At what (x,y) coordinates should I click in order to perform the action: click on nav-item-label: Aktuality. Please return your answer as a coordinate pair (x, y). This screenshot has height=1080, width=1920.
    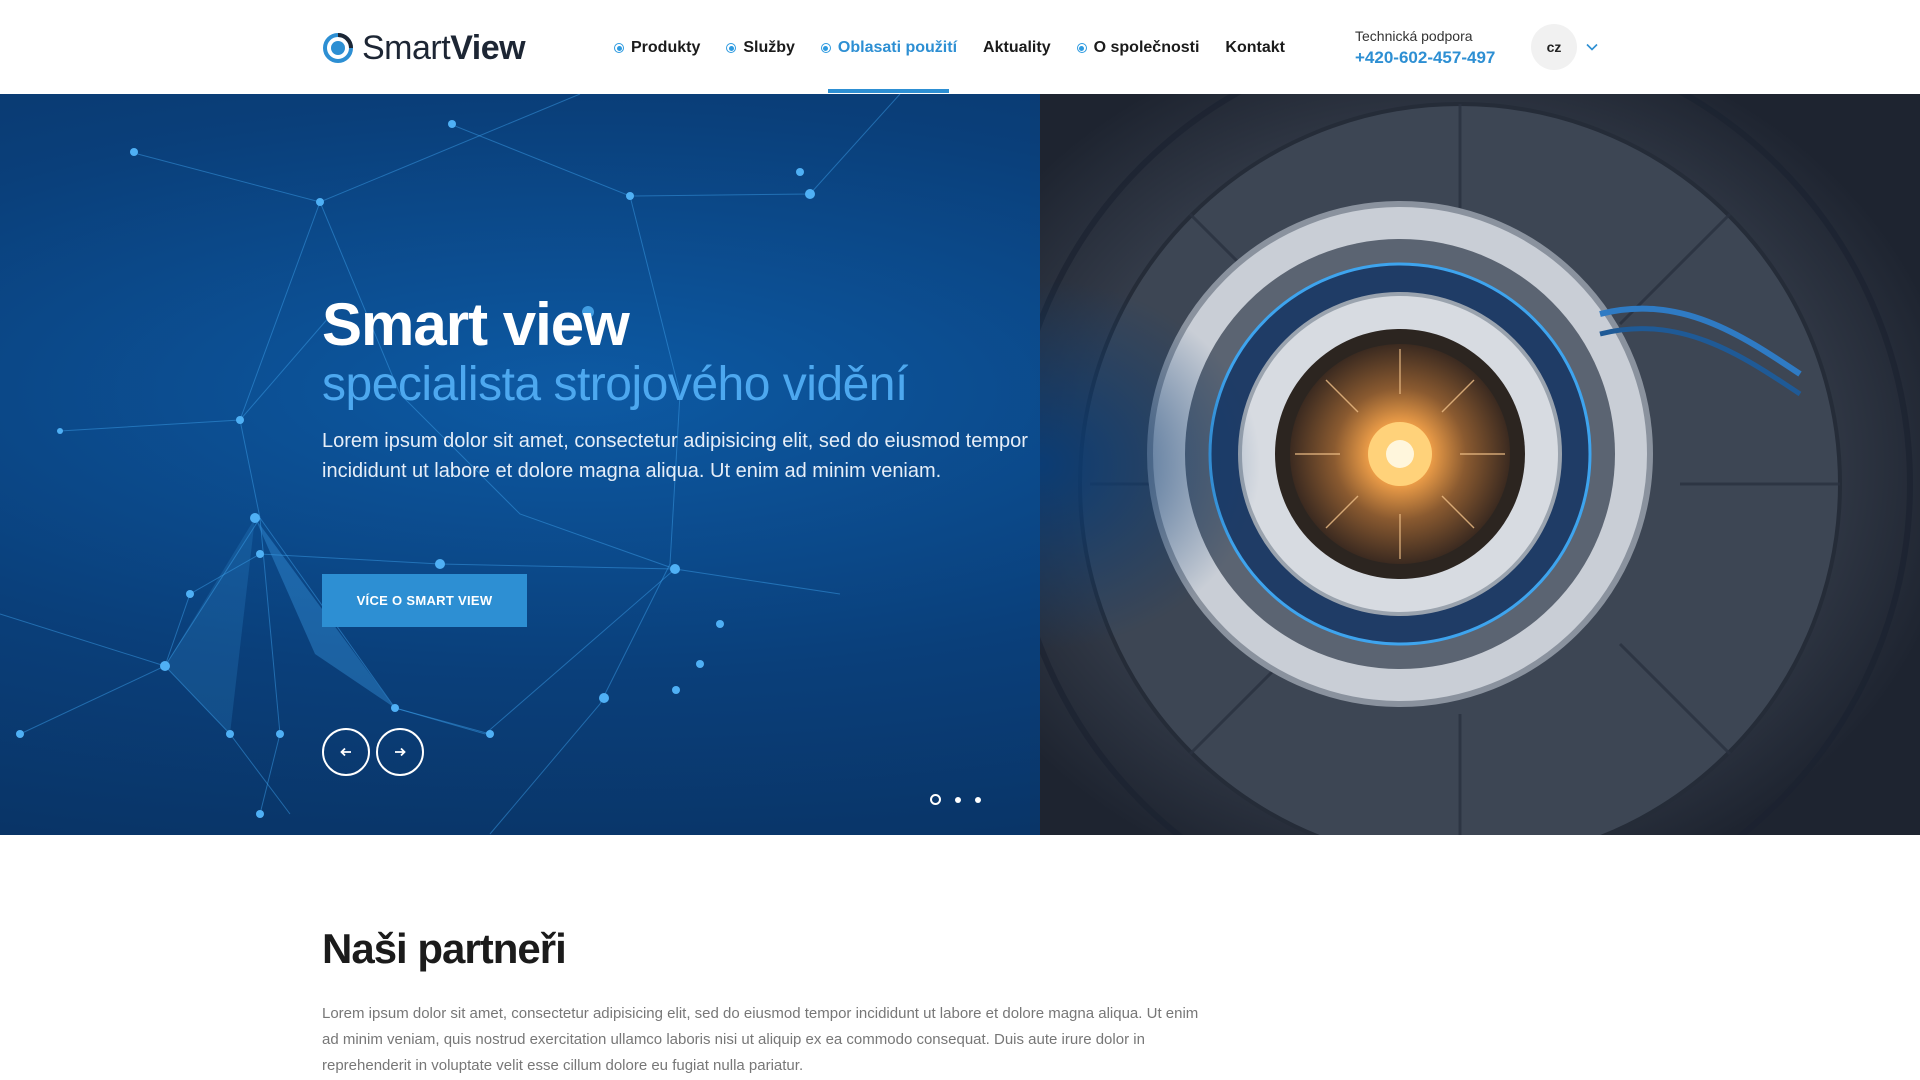
    Looking at the image, I should click on (1017, 47).